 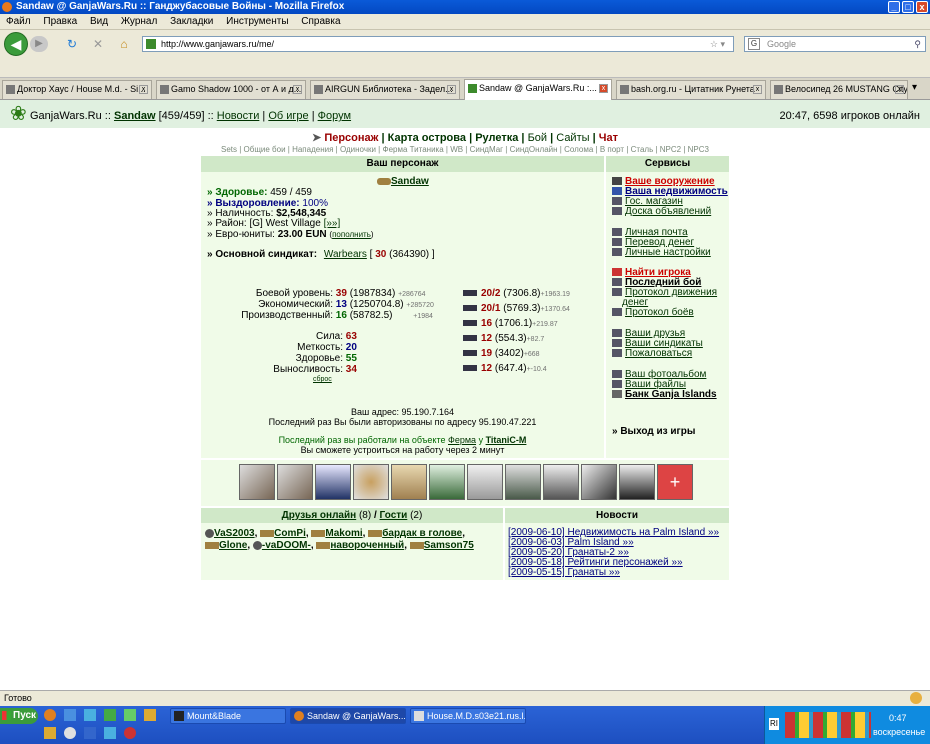 I want to click on service-complain: Пожаловаться, so click(x=652, y=353).